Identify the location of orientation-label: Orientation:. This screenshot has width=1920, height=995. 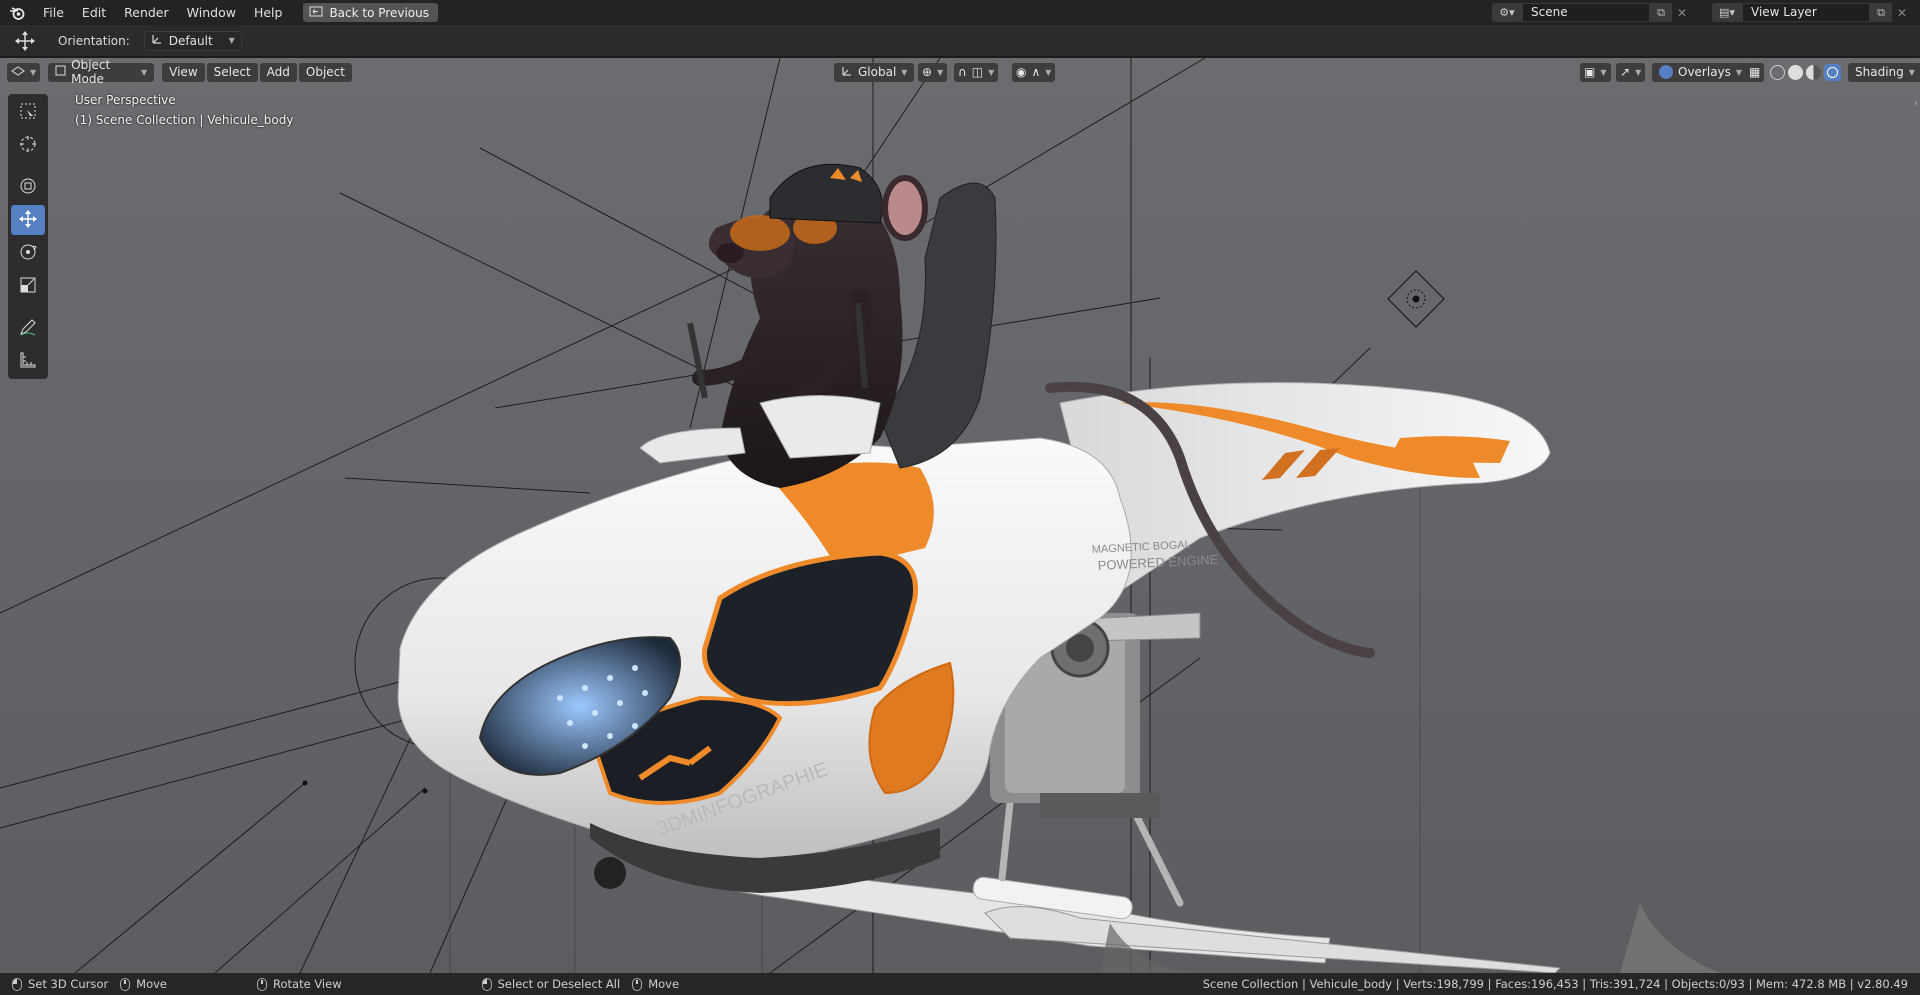
(94, 40).